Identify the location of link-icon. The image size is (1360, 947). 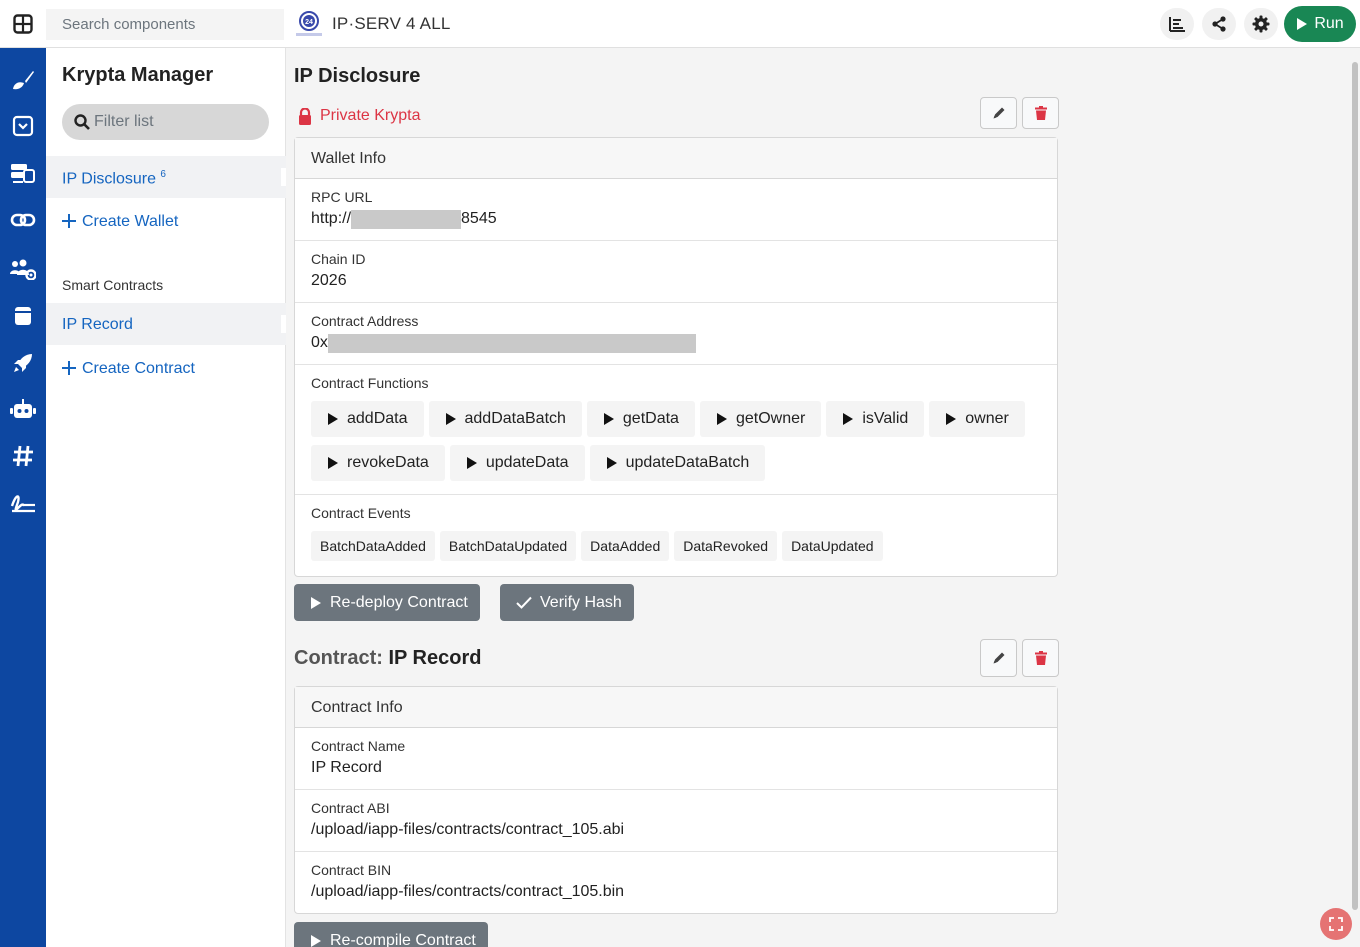
(23, 220).